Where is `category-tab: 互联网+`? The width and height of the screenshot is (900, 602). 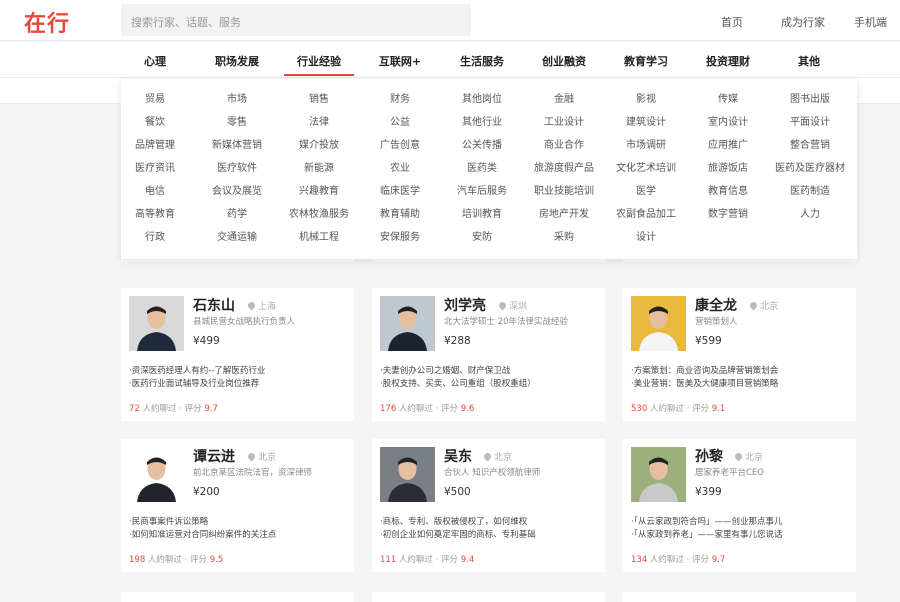 category-tab: 互联网+ is located at coordinates (400, 61).